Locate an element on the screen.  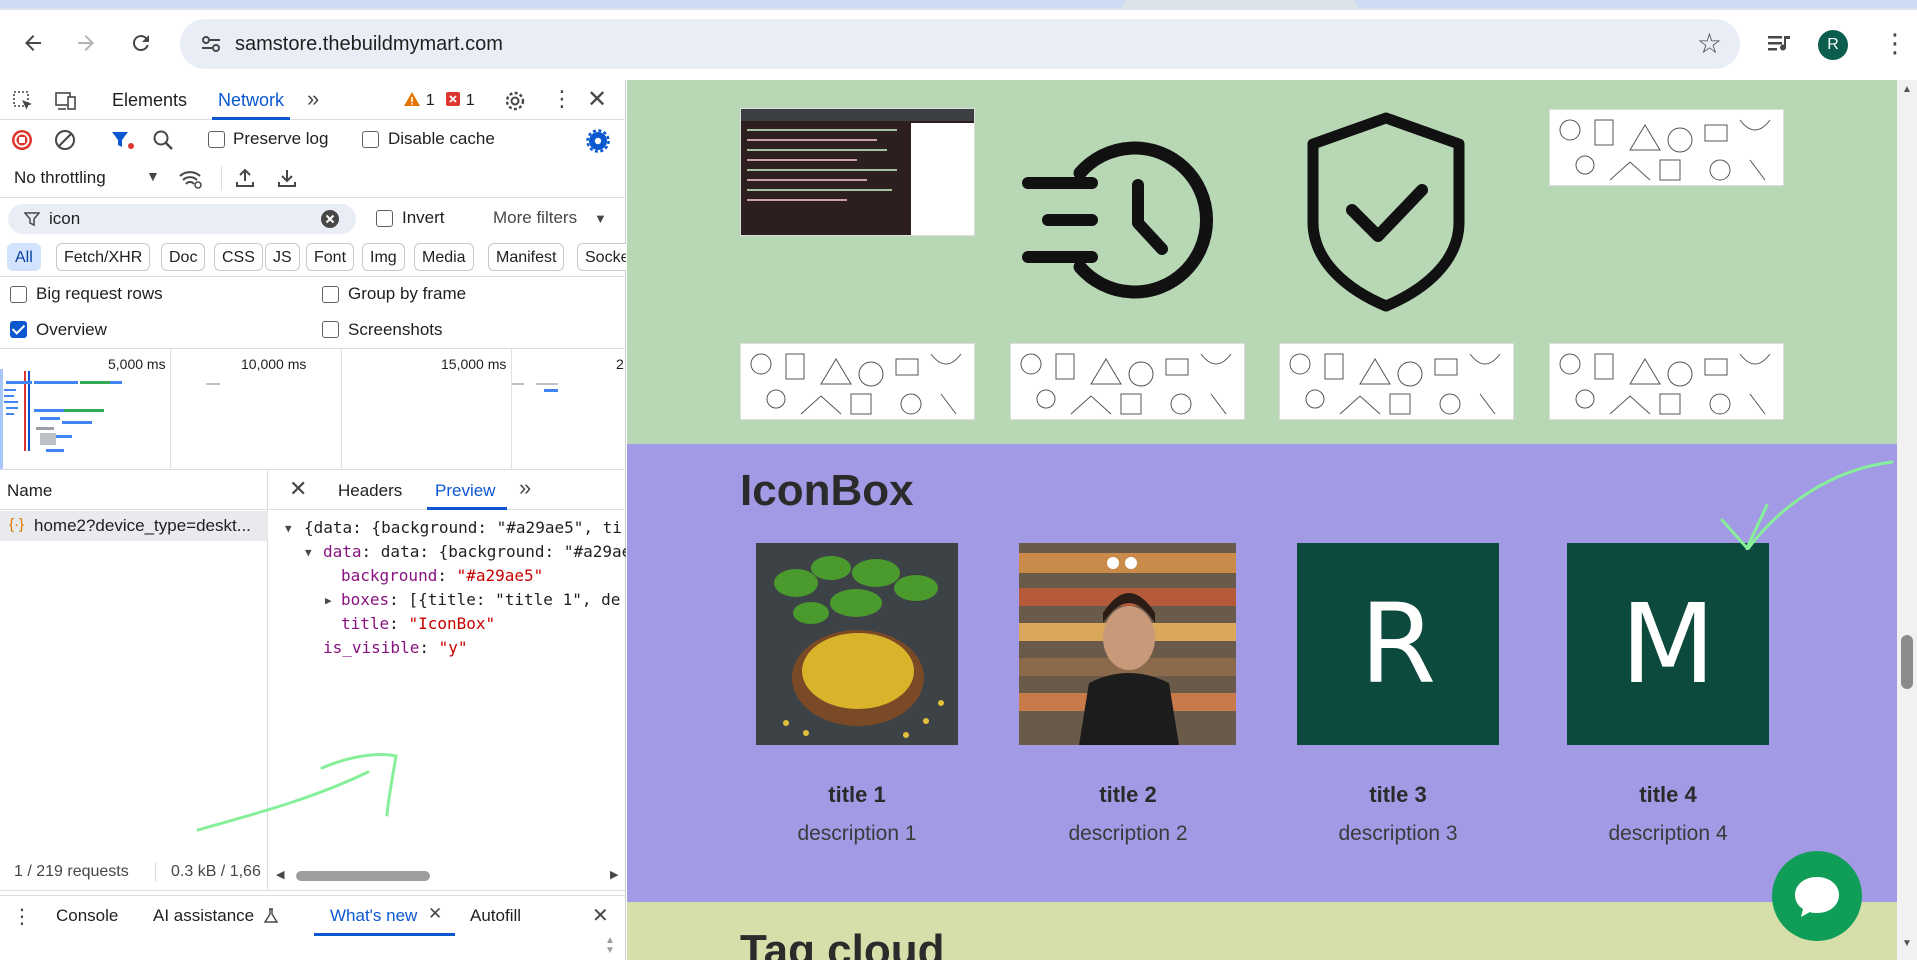
tab-network: Network is located at coordinates (251, 100).